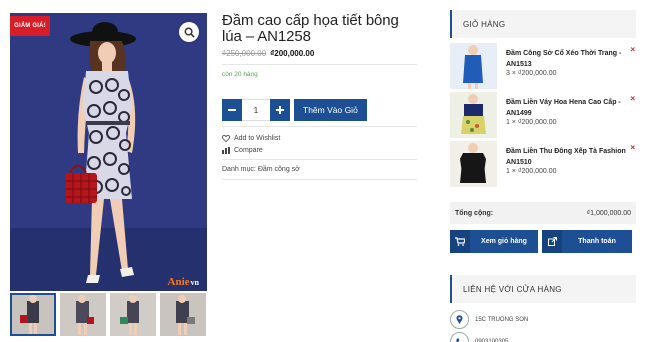 Image resolution: width=650 pixels, height=342 pixels. I want to click on quantity-input: 1, so click(256, 110).